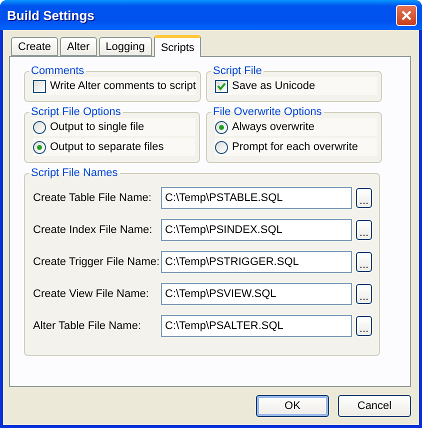 Image resolution: width=422 pixels, height=428 pixels. I want to click on close-button, so click(406, 15).